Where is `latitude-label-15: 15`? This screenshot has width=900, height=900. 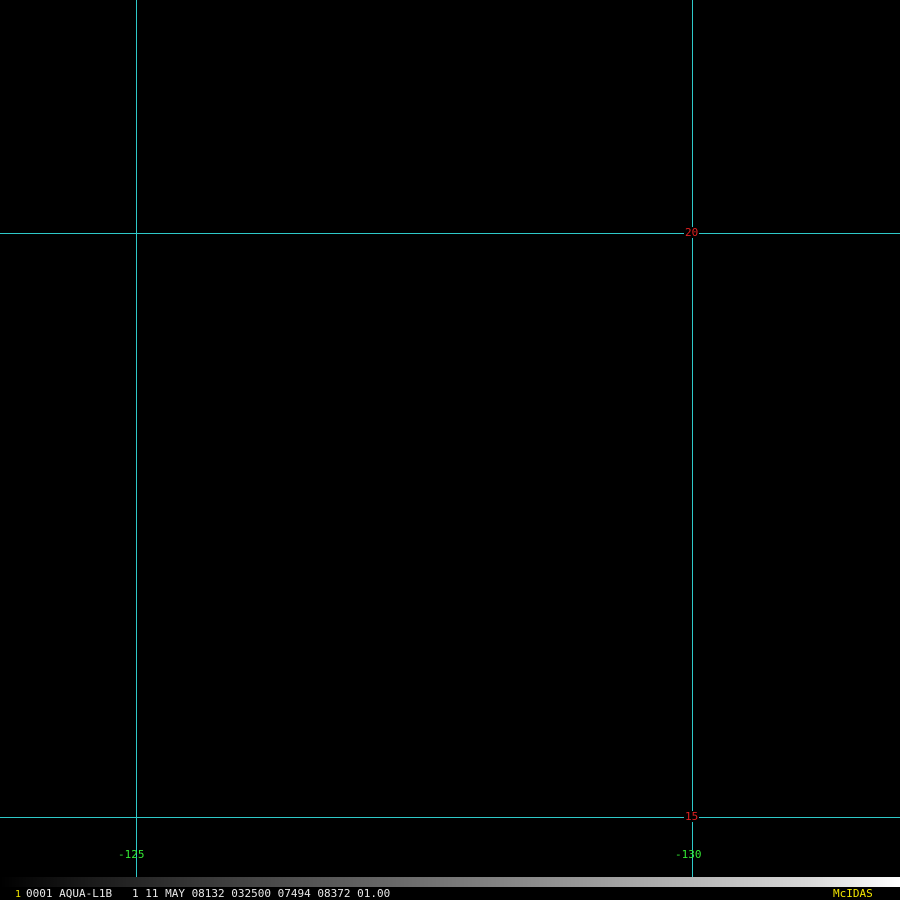 latitude-label-15: 15 is located at coordinates (692, 816).